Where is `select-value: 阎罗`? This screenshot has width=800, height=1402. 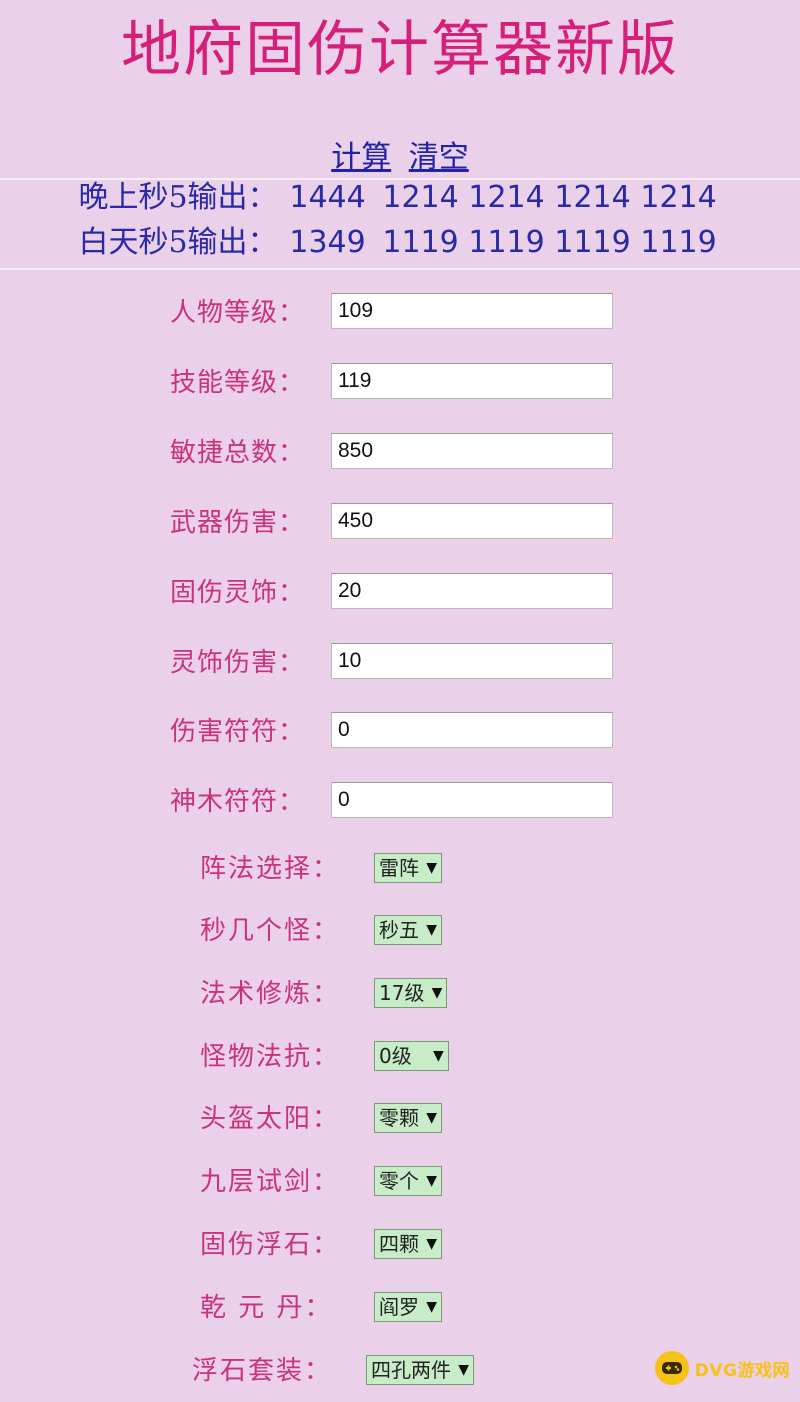
select-value: 阎罗 is located at coordinates (399, 1307).